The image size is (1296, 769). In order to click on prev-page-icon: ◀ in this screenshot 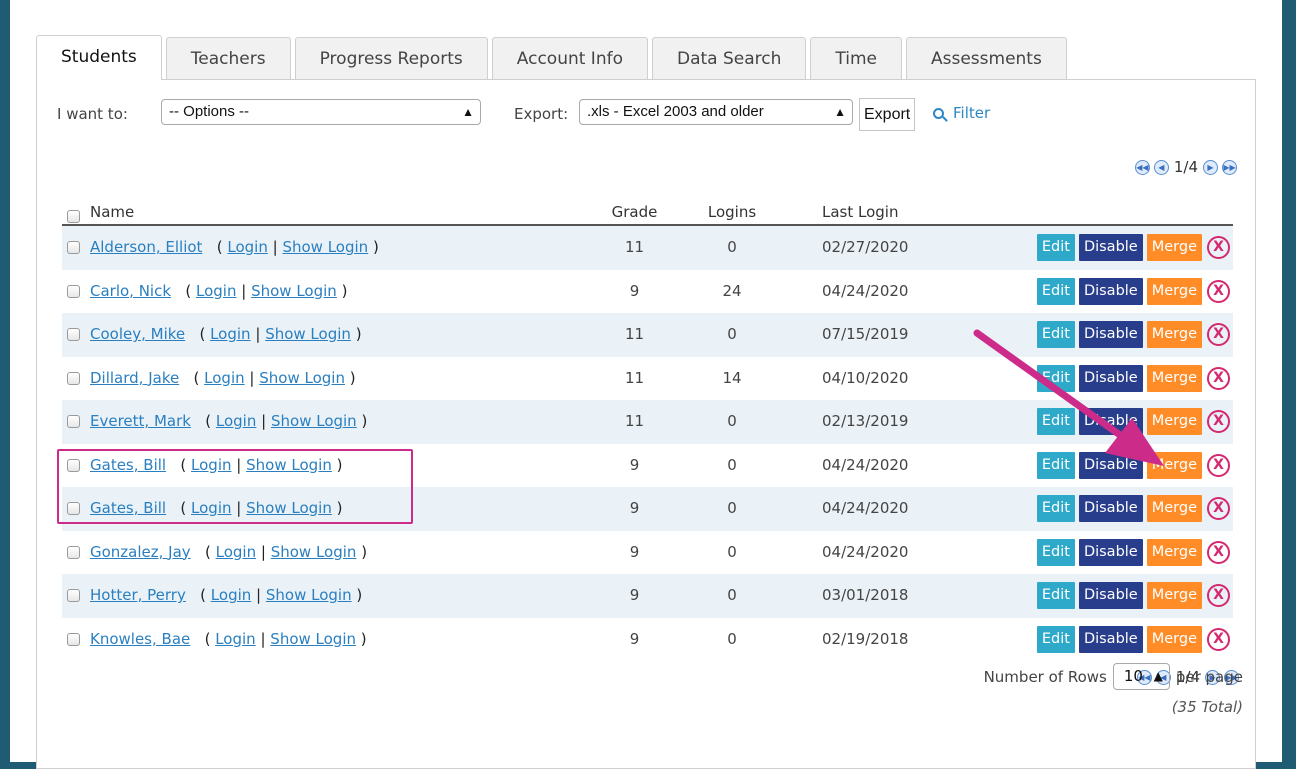, I will do `click(1161, 167)`.